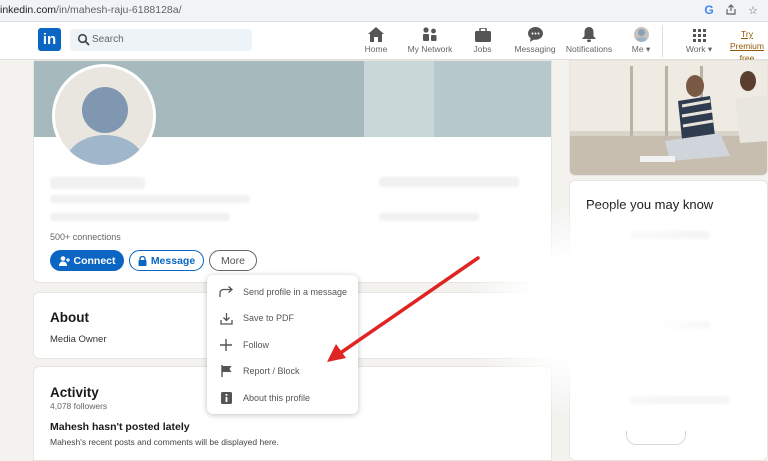  I want to click on nav-work: Work ▾, so click(699, 42).